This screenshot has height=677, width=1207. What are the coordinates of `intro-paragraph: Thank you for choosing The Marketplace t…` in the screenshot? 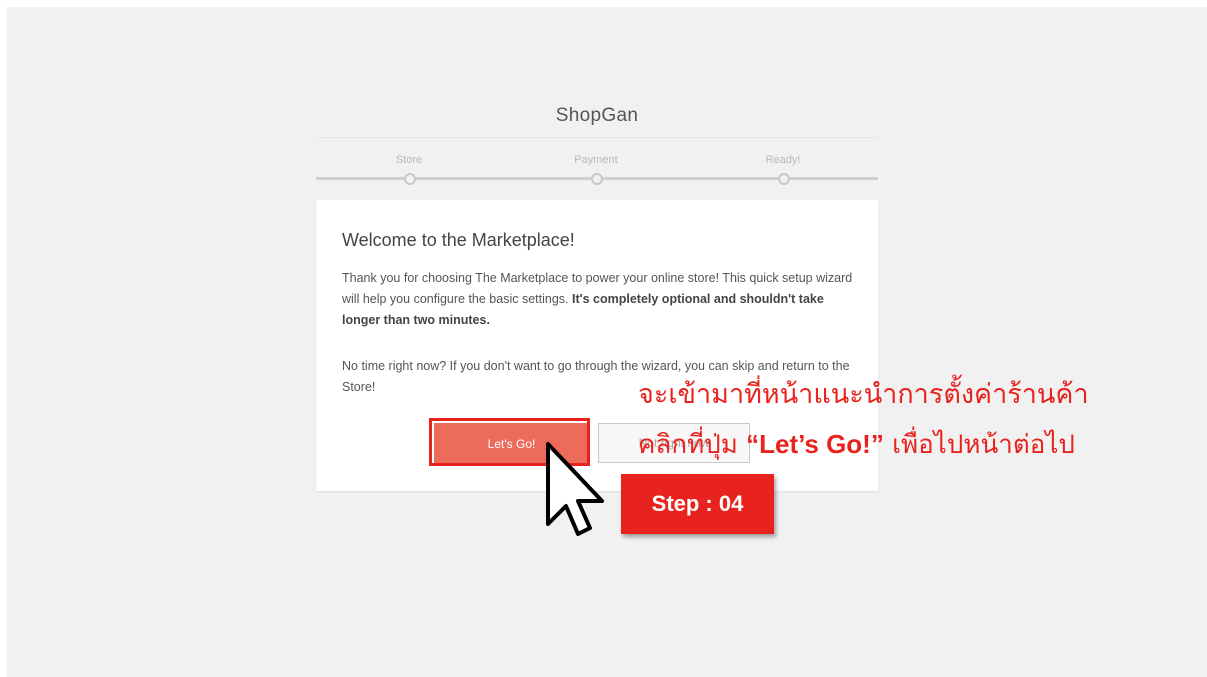 It's located at (599, 299).